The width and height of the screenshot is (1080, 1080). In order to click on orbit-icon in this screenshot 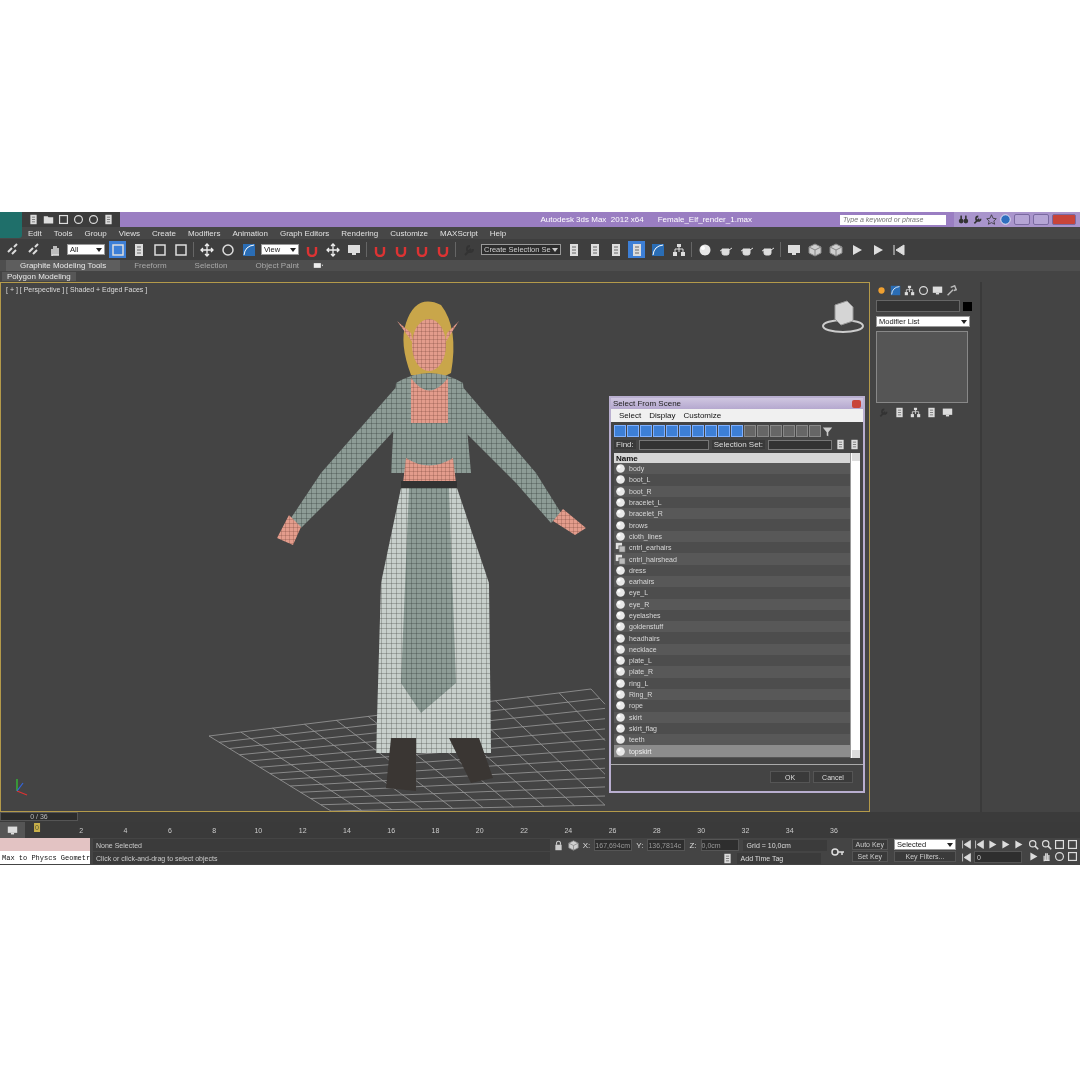, I will do `click(1059, 856)`.